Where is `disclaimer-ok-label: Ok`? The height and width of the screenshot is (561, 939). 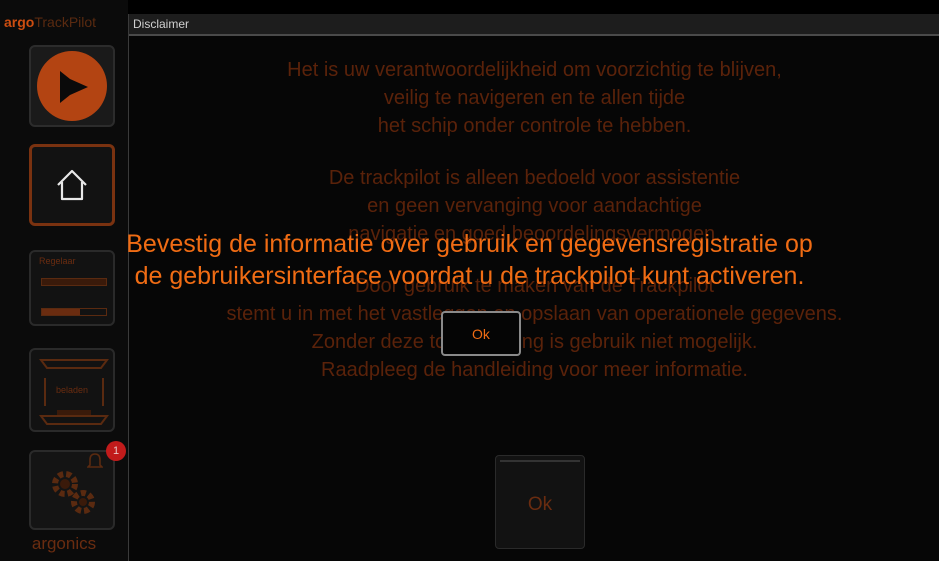
disclaimer-ok-label: Ok is located at coordinates (540, 504).